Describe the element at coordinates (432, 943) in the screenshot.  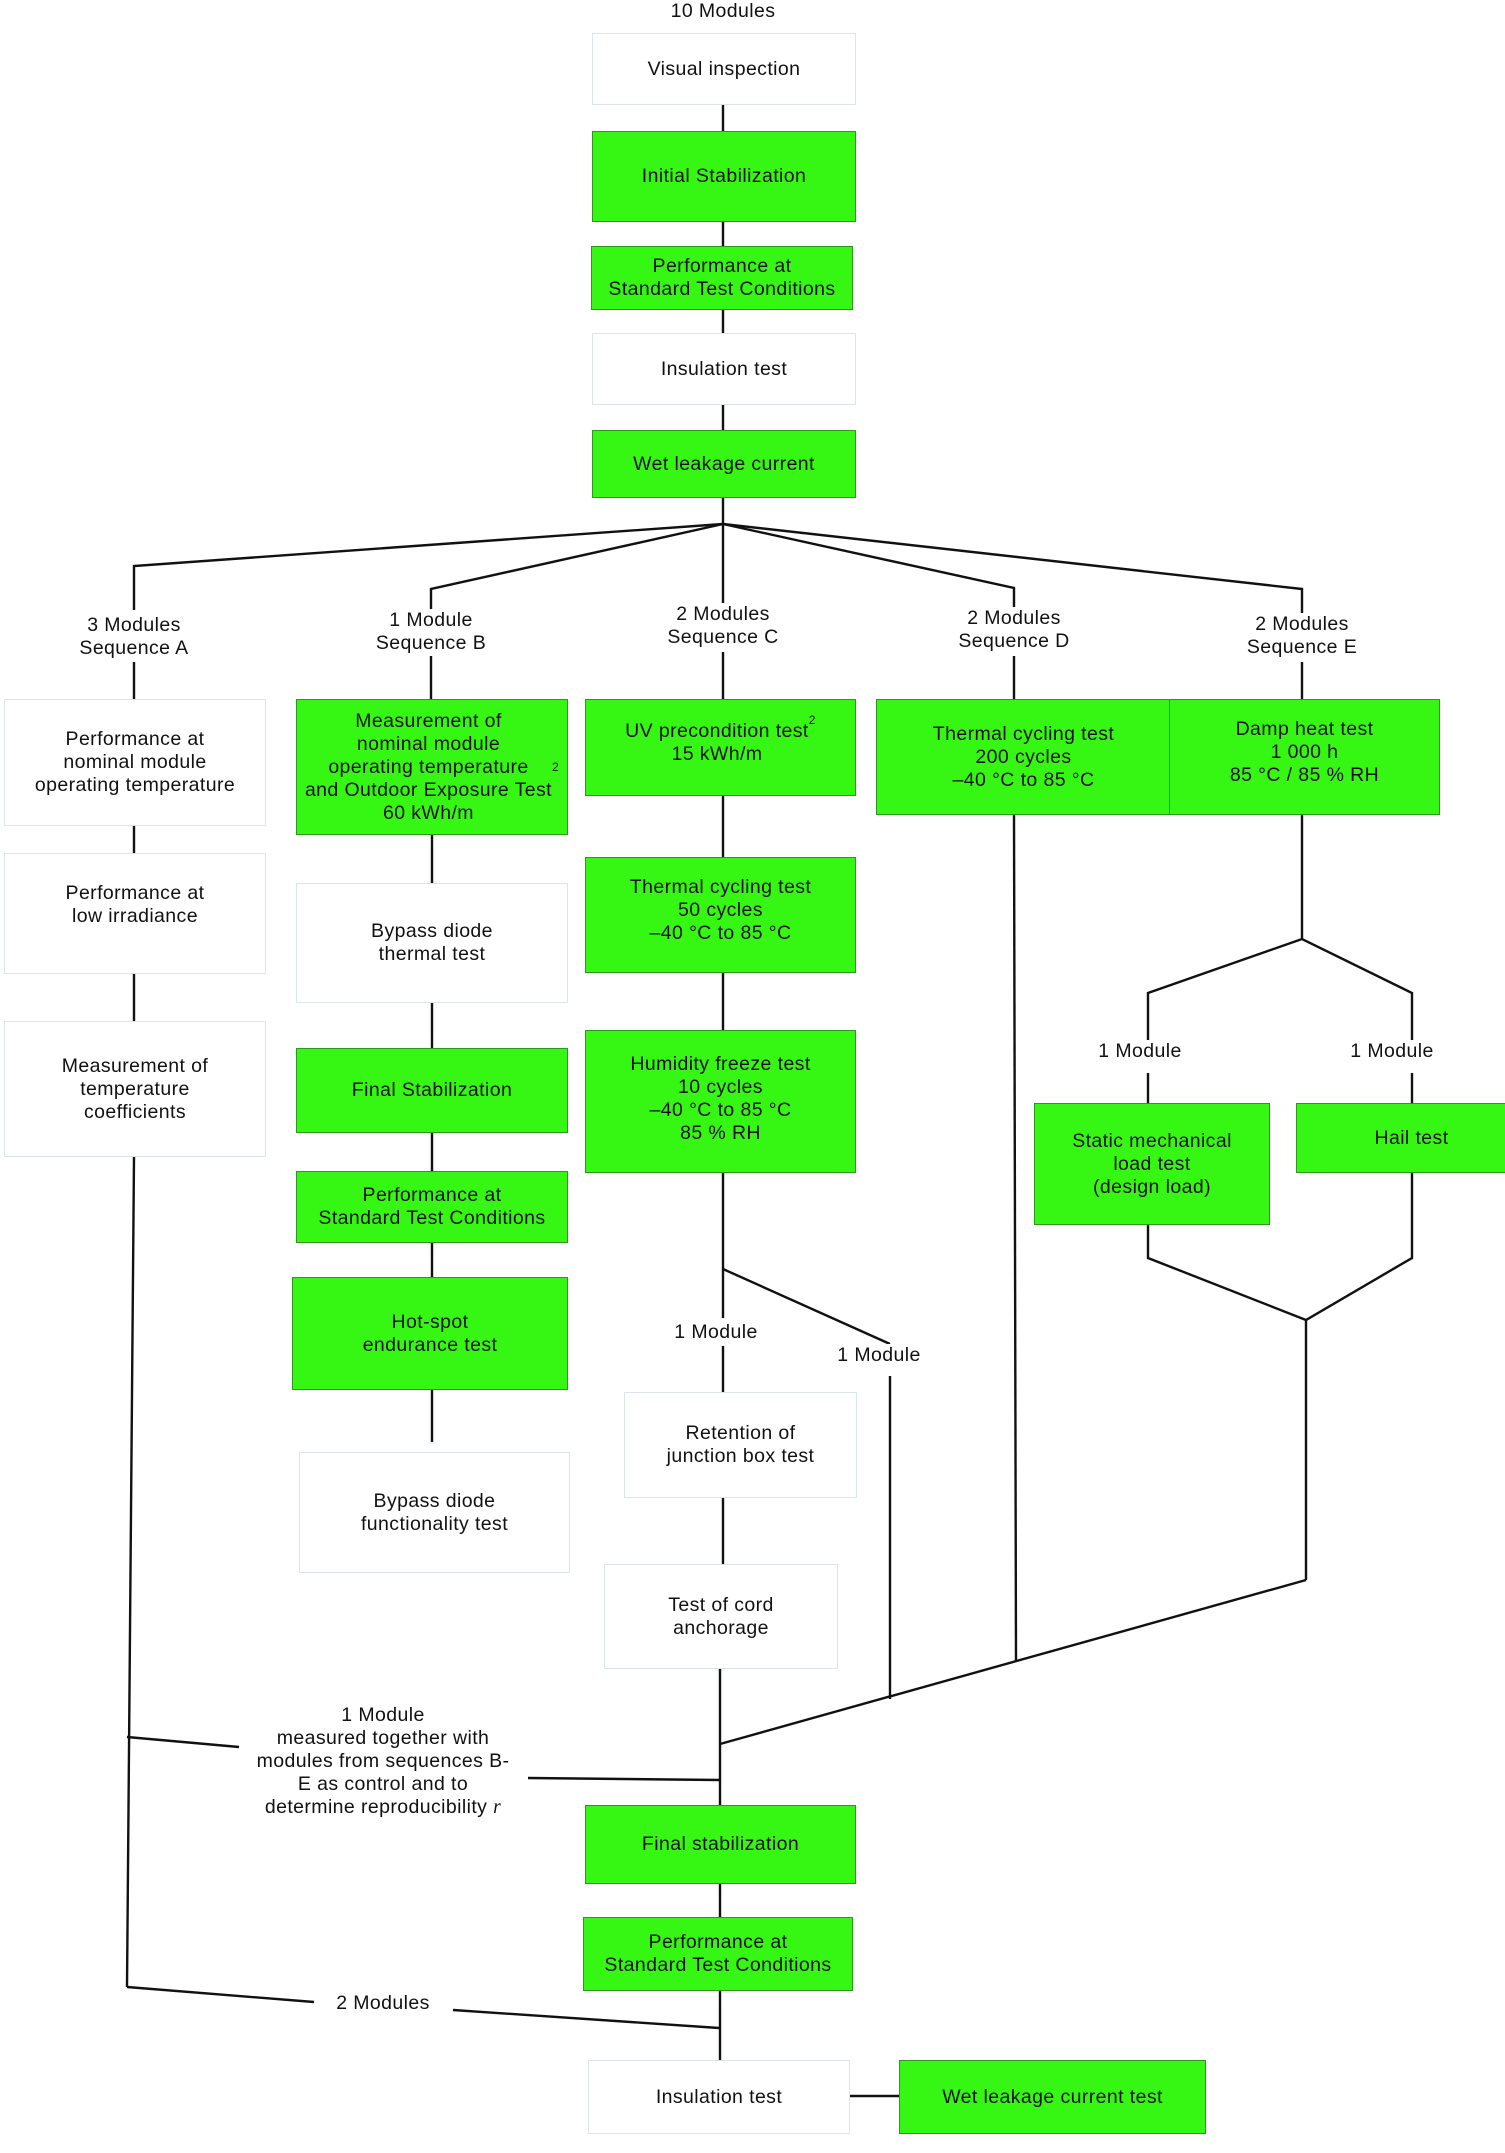
I see `seq-b-bypass-thermal-box: Bypass diode thermal test` at that location.